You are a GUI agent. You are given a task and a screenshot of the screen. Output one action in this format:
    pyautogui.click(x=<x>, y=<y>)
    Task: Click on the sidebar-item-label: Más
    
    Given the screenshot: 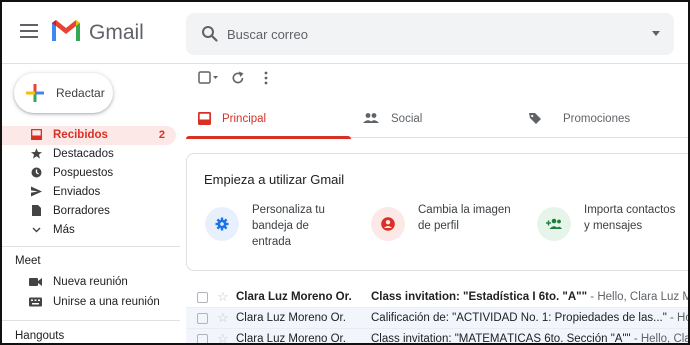 What is the action you would take?
    pyautogui.click(x=64, y=230)
    